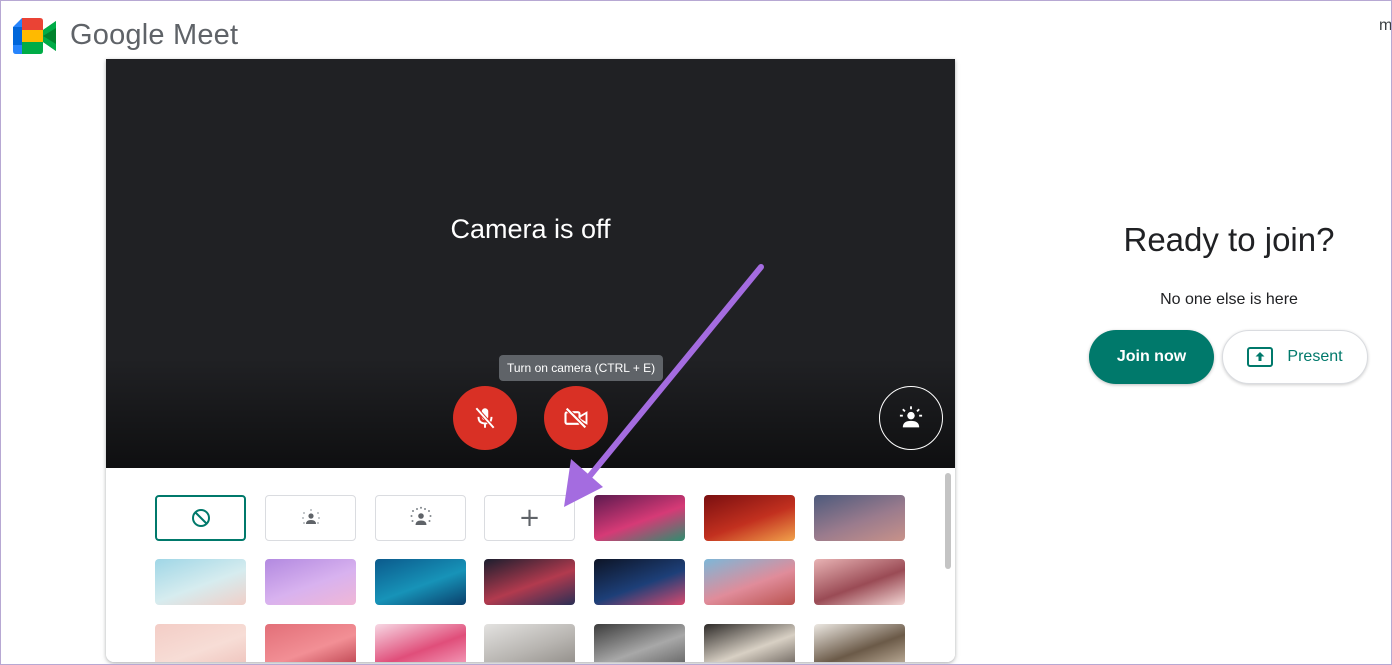 Image resolution: width=1392 pixels, height=665 pixels. I want to click on ready-heading: Ready to join?, so click(1229, 239).